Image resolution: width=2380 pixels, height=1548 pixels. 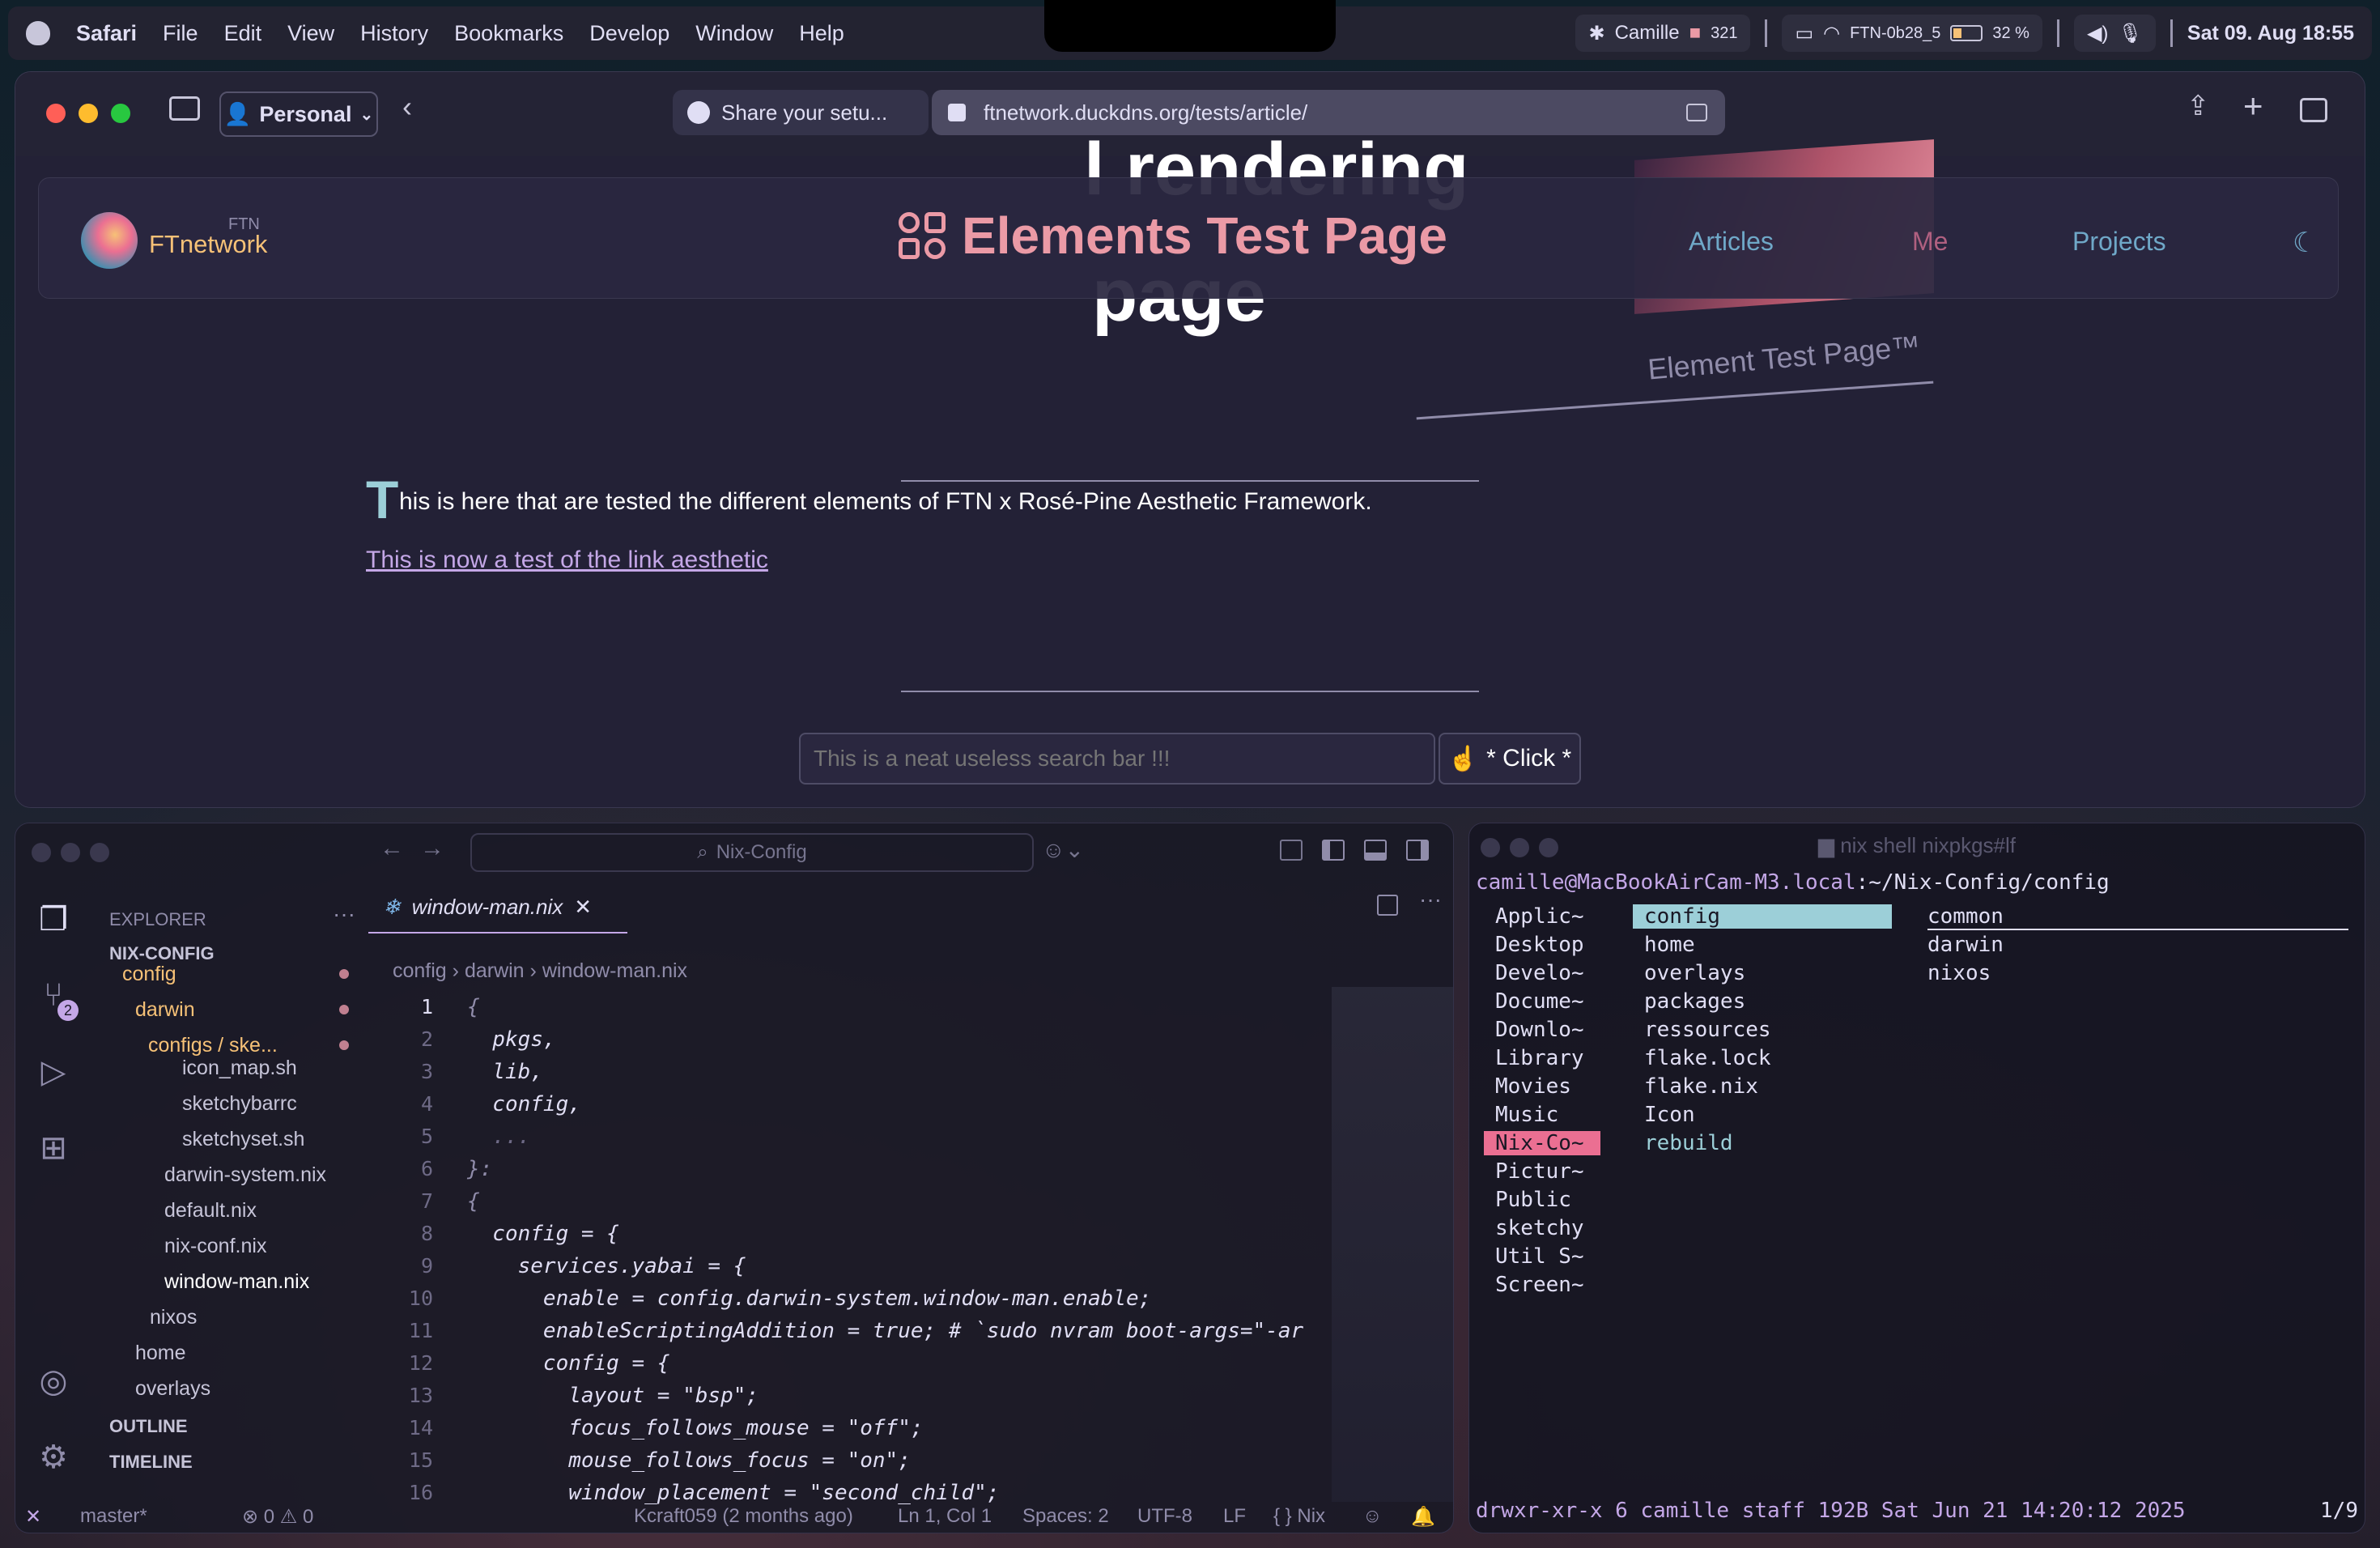 I want to click on menu-app-name: Safari, so click(x=106, y=33).